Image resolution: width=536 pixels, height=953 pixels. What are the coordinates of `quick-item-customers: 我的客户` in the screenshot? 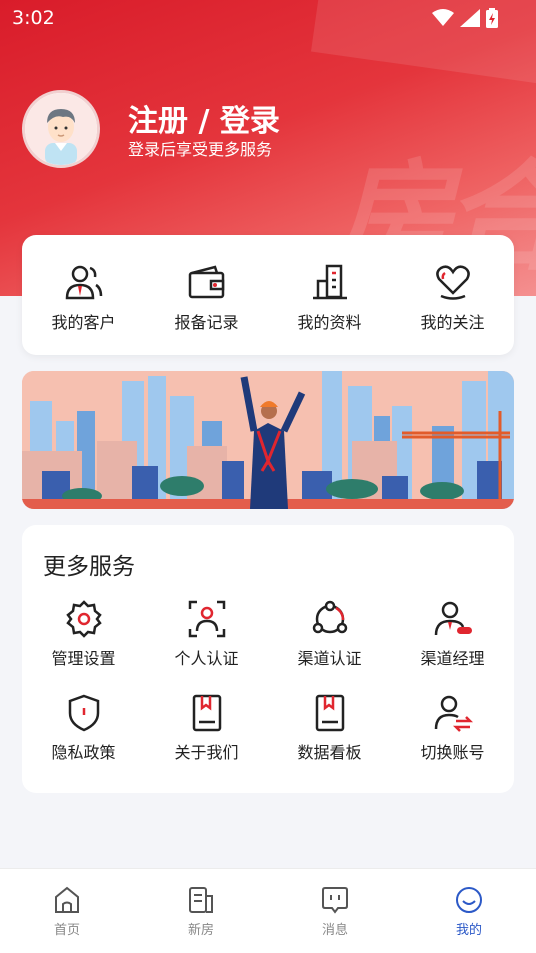 It's located at (83, 295).